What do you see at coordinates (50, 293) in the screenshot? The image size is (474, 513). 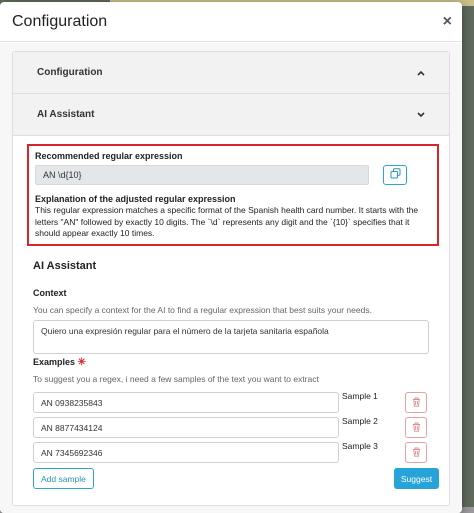 I see `context-label: Context` at bounding box center [50, 293].